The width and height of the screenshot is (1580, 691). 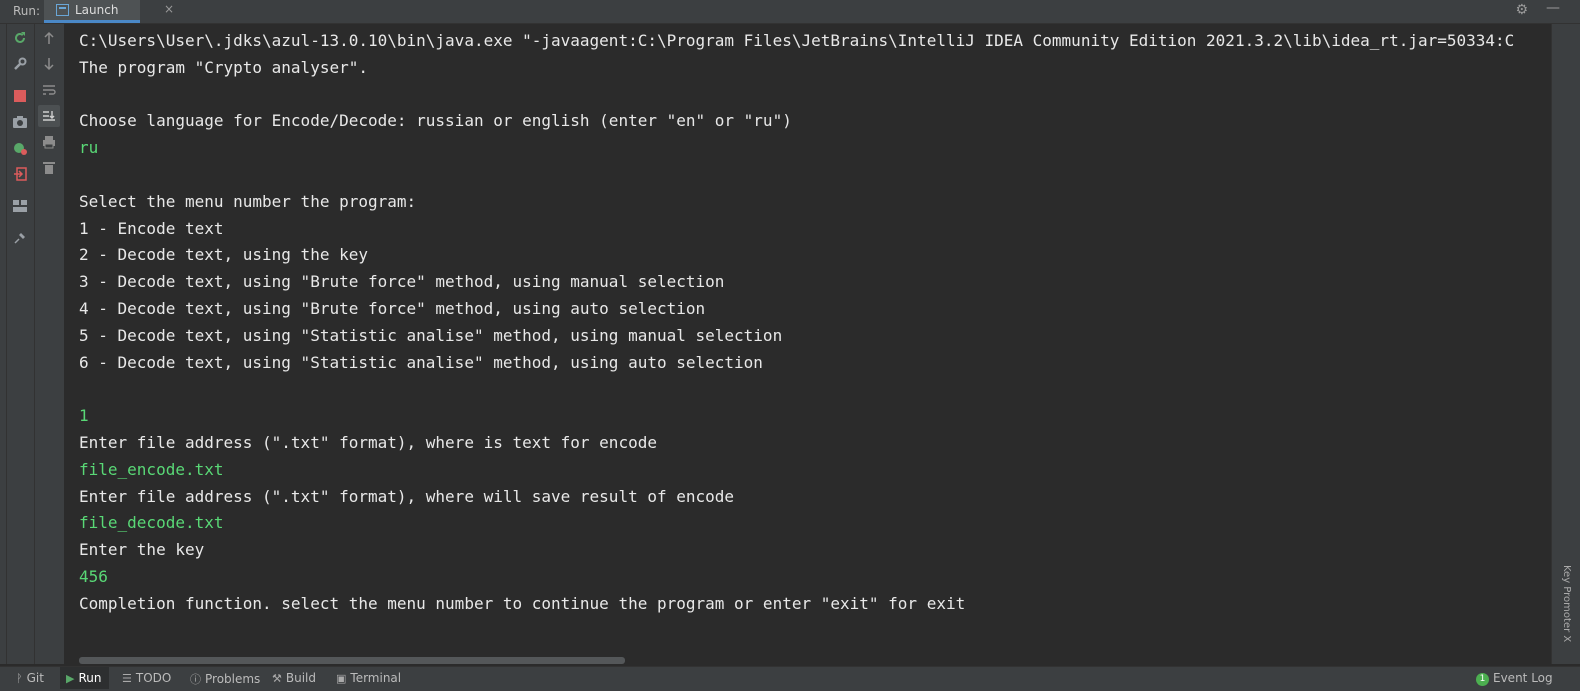 What do you see at coordinates (153, 678) in the screenshot?
I see `tab-todo-label: TODO` at bounding box center [153, 678].